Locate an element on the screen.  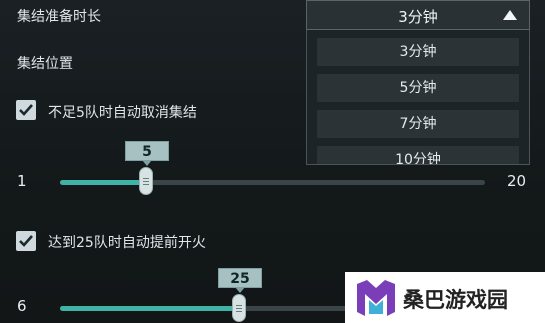
auto-cancel-label: 不足5队时自动取消集结 is located at coordinates (122, 113).